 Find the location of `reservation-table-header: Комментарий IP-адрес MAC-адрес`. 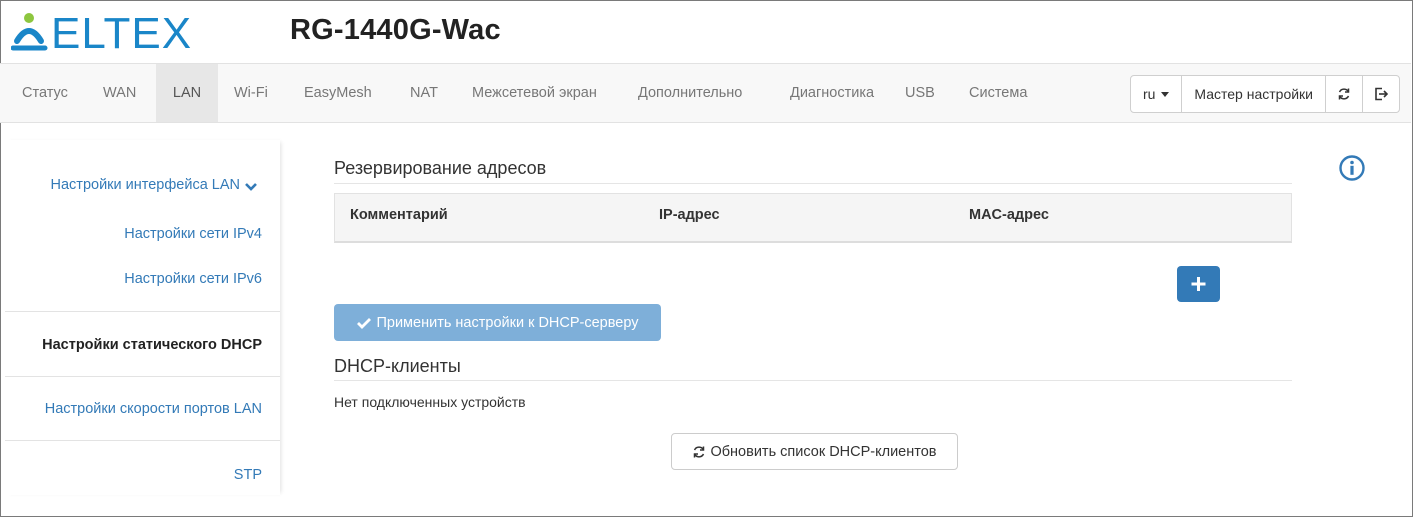

reservation-table-header: Комментарий IP-адрес MAC-адрес is located at coordinates (813, 218).